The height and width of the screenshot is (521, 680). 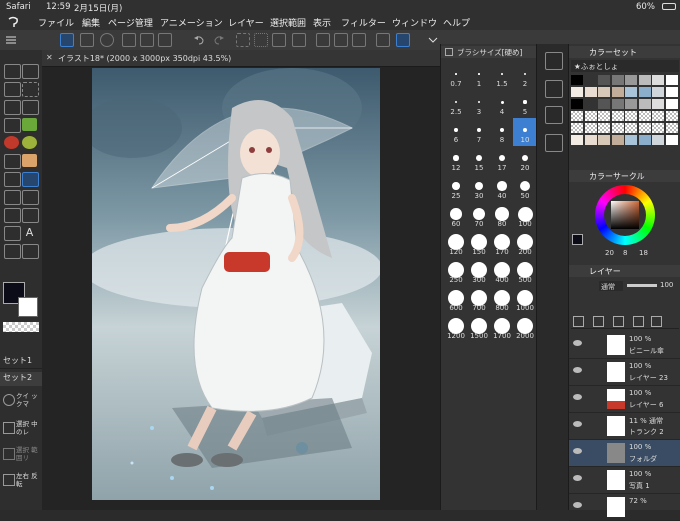 I want to click on spinner-icon, so click(x=243, y=40).